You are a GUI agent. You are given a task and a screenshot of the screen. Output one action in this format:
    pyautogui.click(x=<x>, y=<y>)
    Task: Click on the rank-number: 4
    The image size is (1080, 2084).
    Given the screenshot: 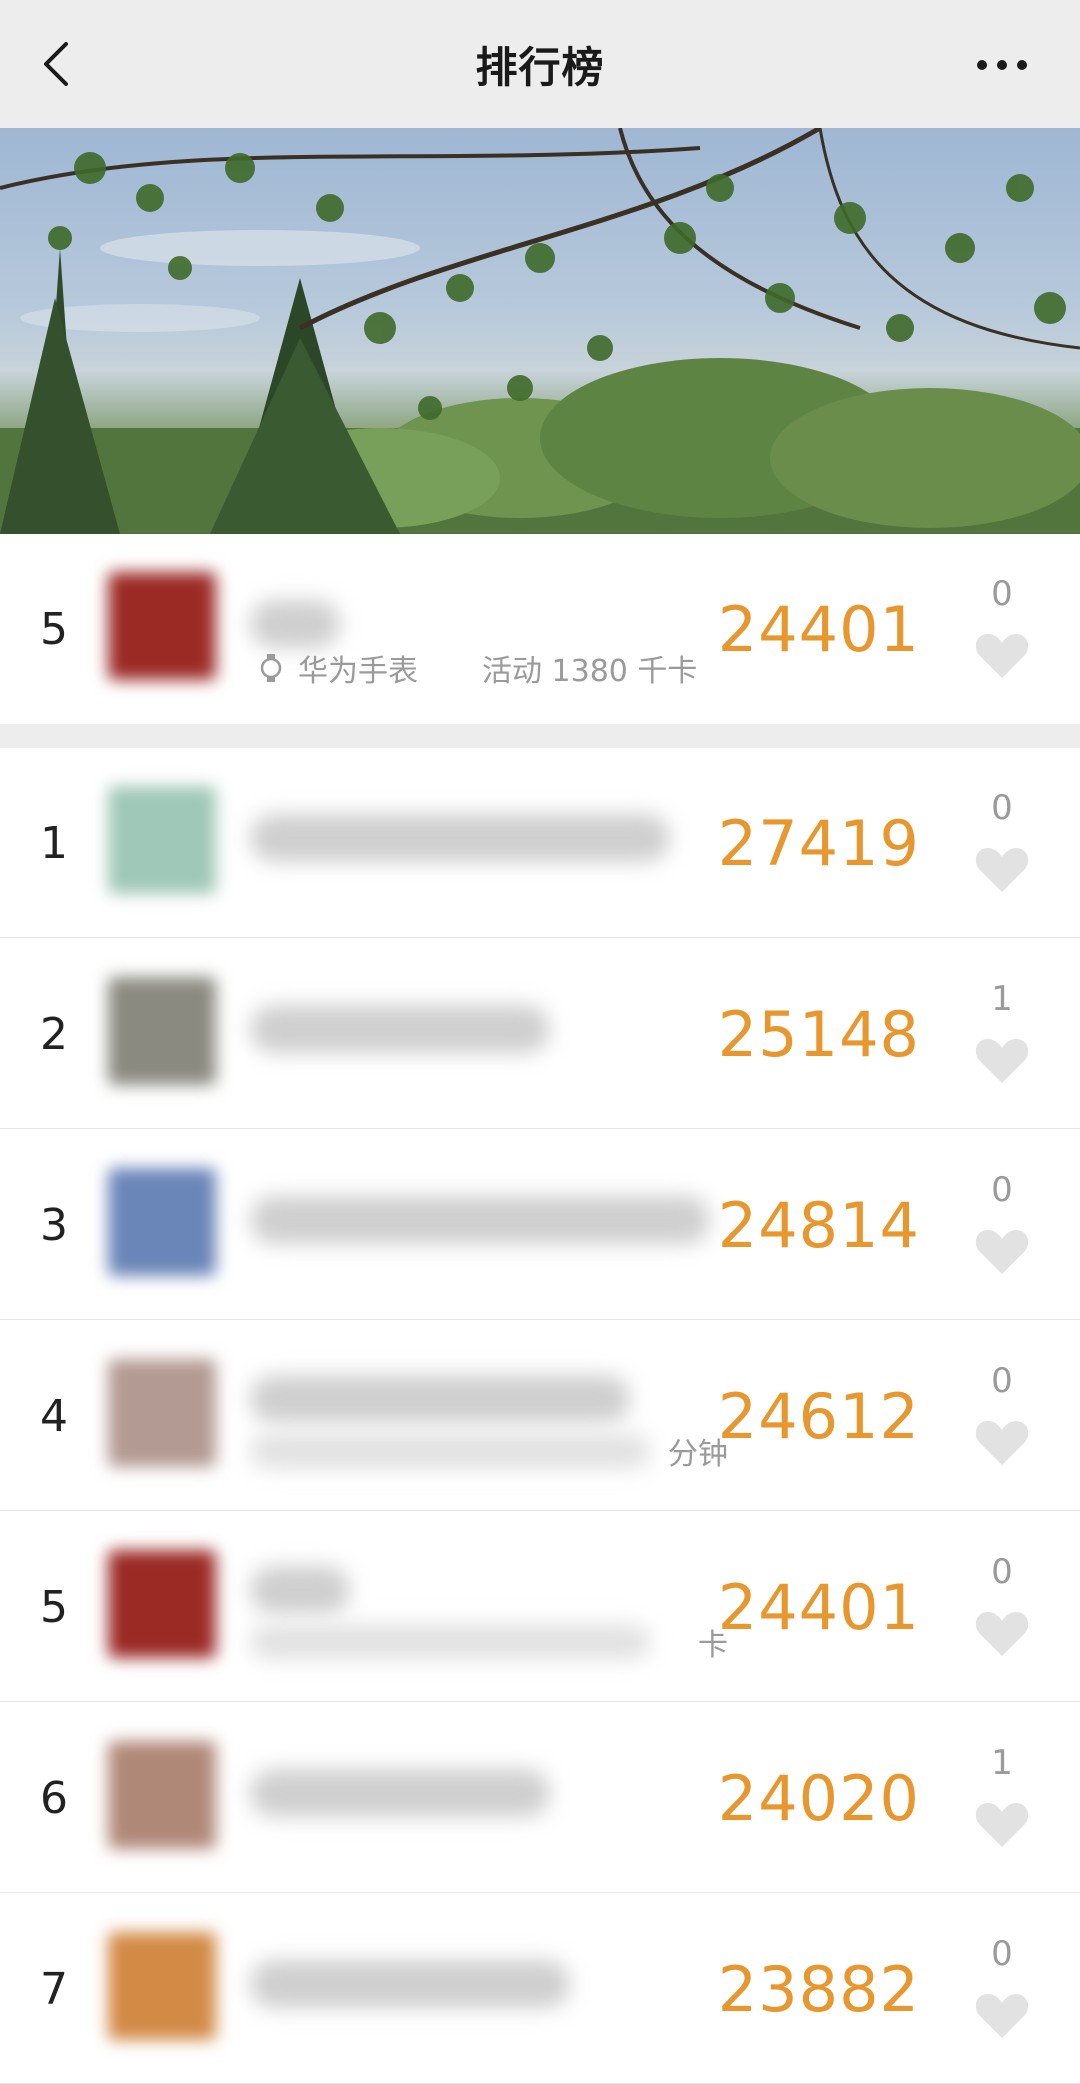 What is the action you would take?
    pyautogui.click(x=54, y=1416)
    